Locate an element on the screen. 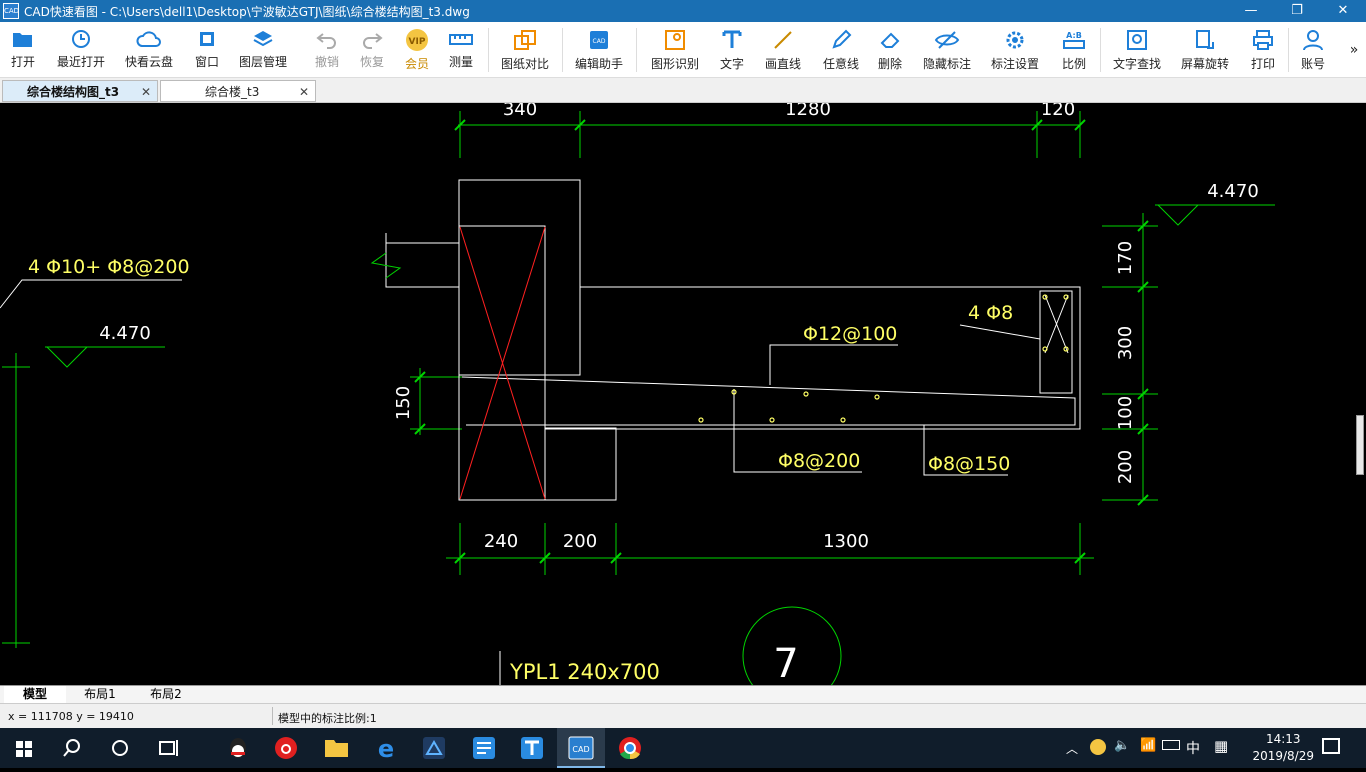  eraser-icon is located at coordinates (890, 40).